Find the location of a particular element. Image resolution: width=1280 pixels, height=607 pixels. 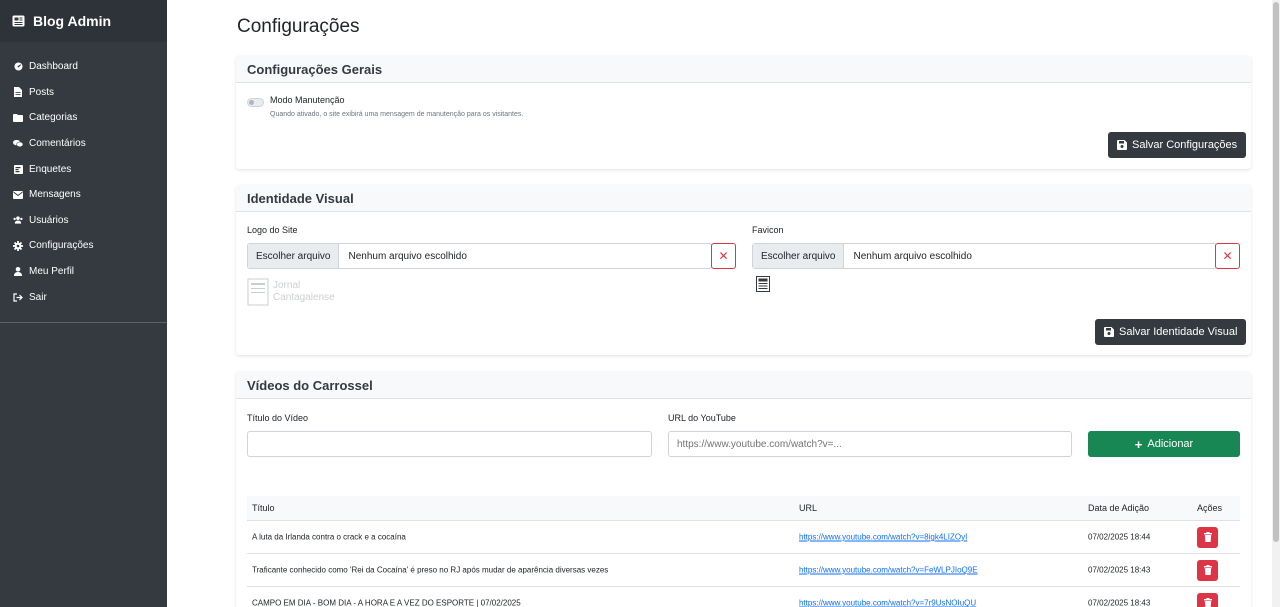

plus-icon: + is located at coordinates (1138, 444).